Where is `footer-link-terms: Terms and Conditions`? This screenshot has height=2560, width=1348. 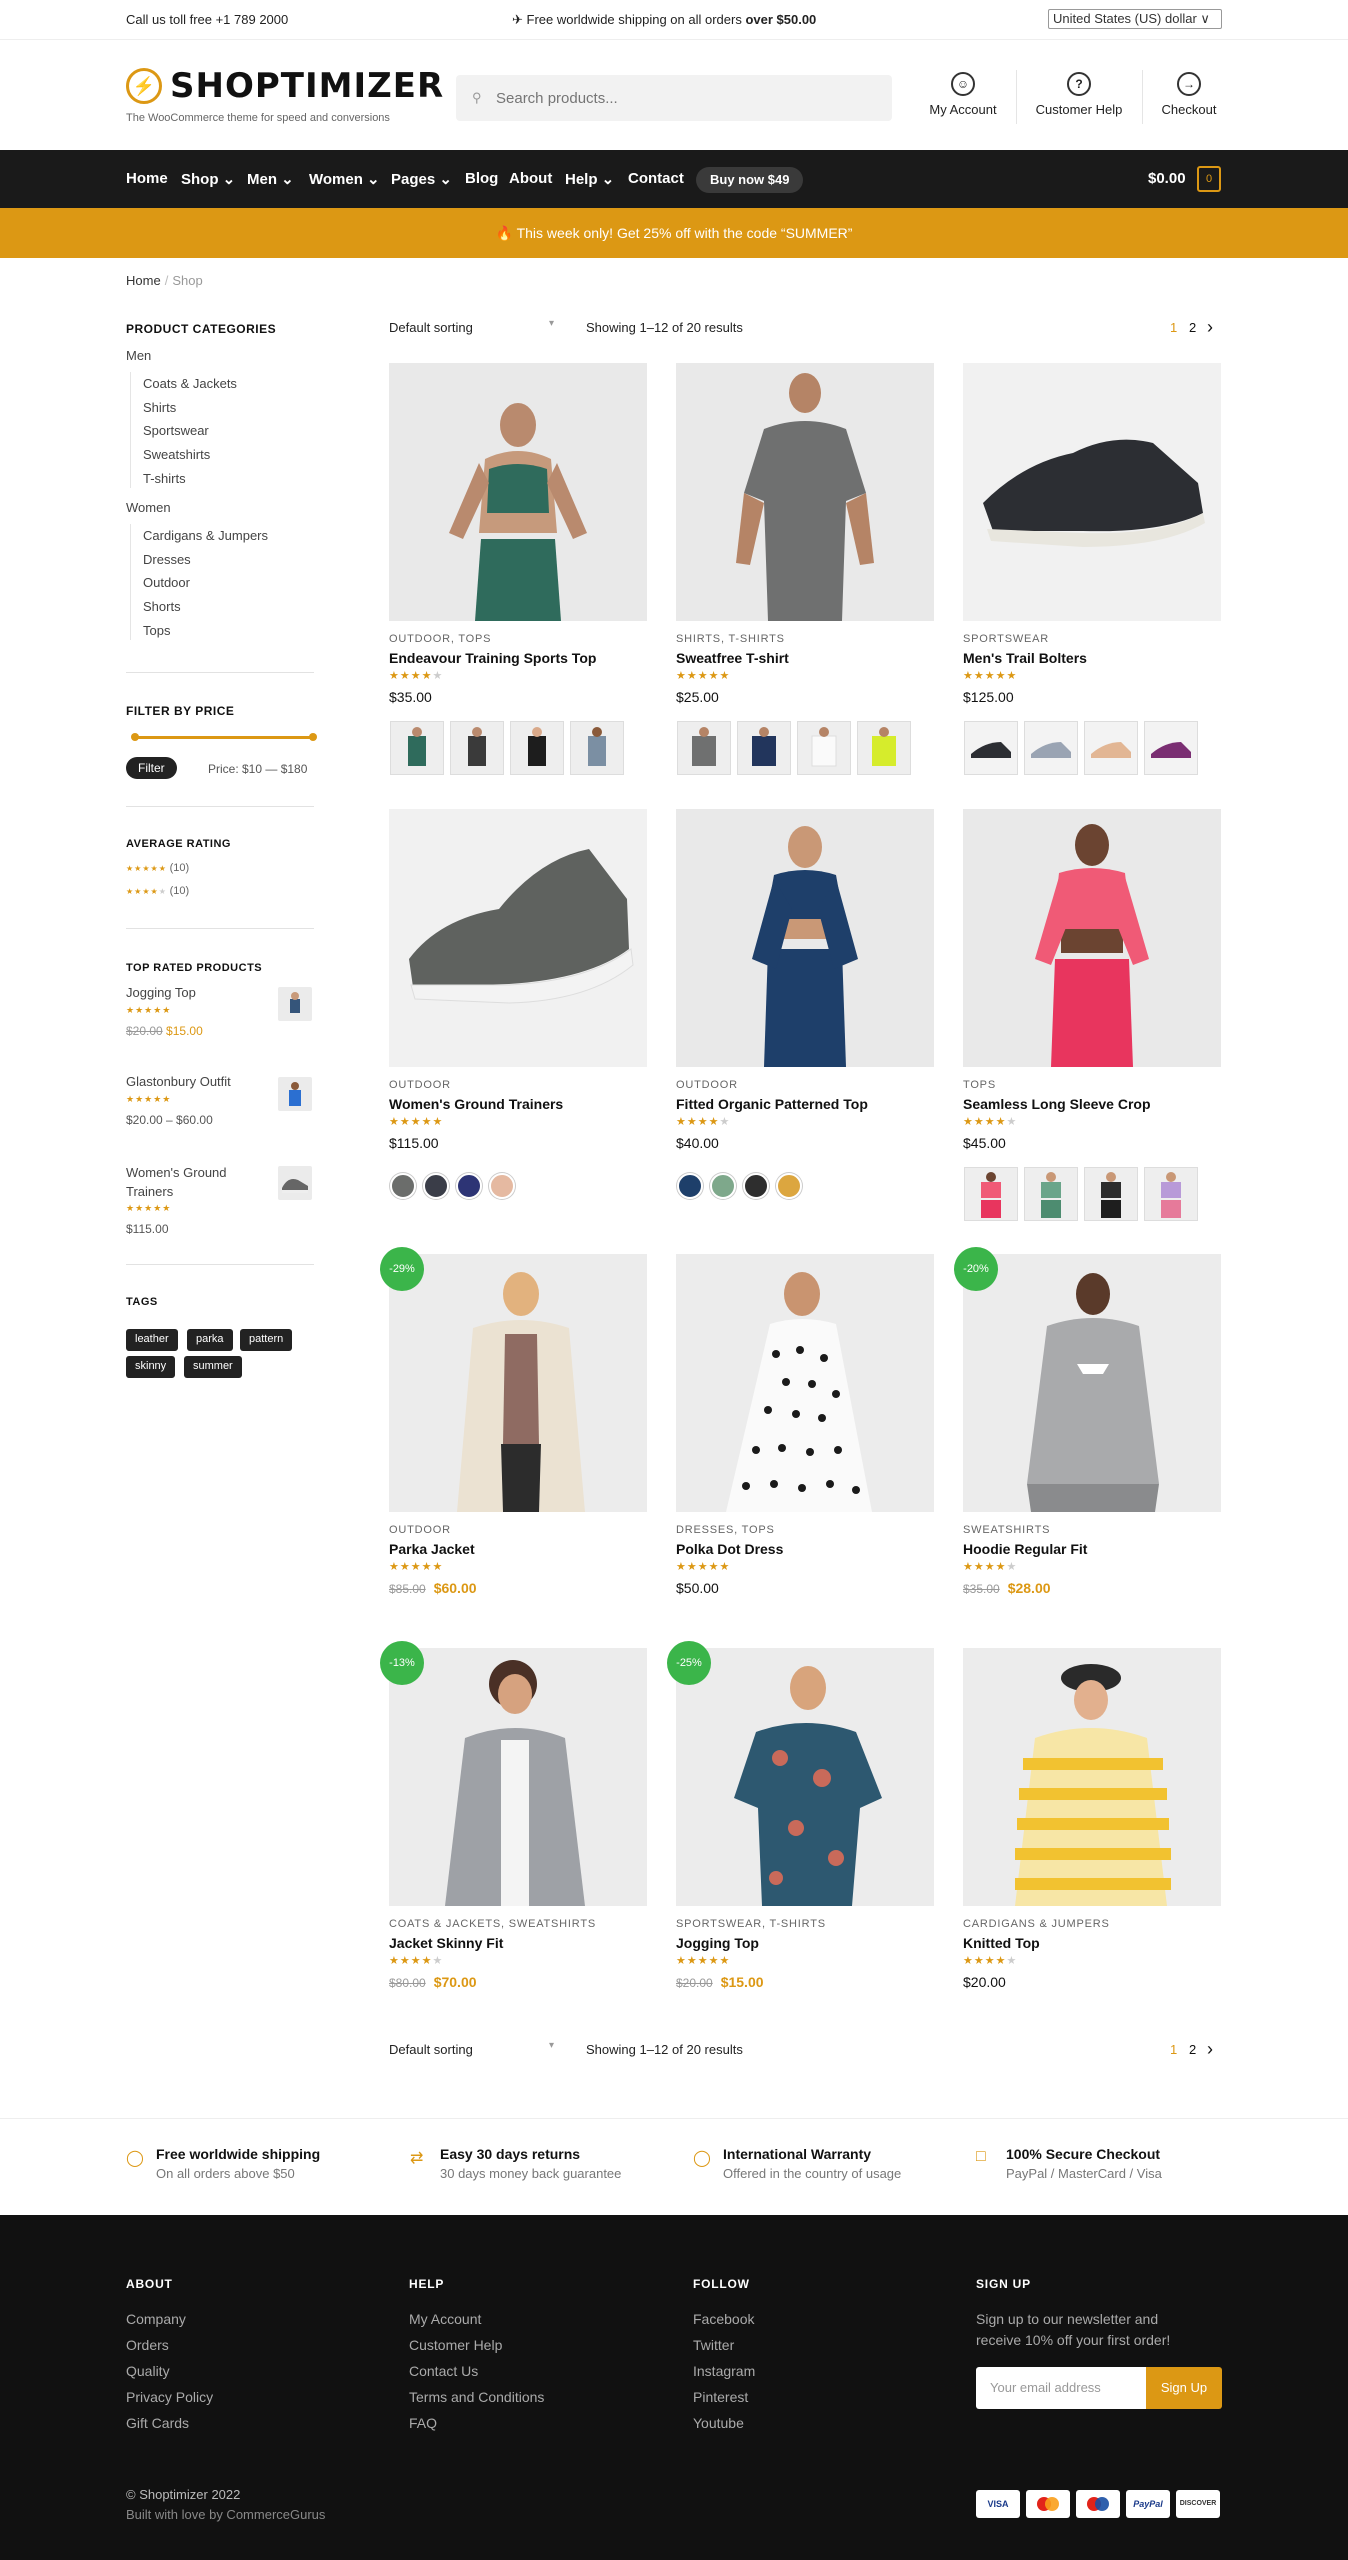
footer-link-terms: Terms and Conditions is located at coordinates (476, 2397).